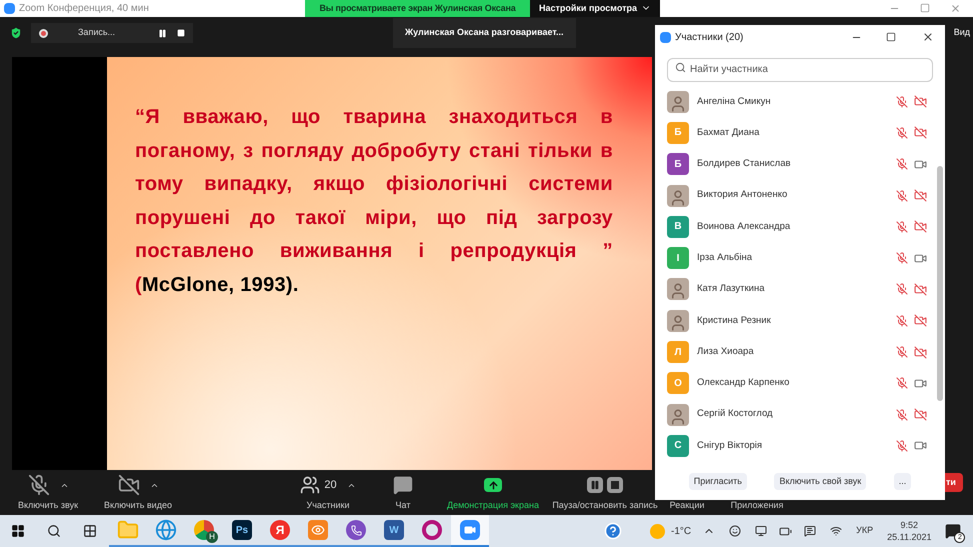 Image resolution: width=973 pixels, height=547 pixels. What do you see at coordinates (613, 531) in the screenshot?
I see `help-icon` at bounding box center [613, 531].